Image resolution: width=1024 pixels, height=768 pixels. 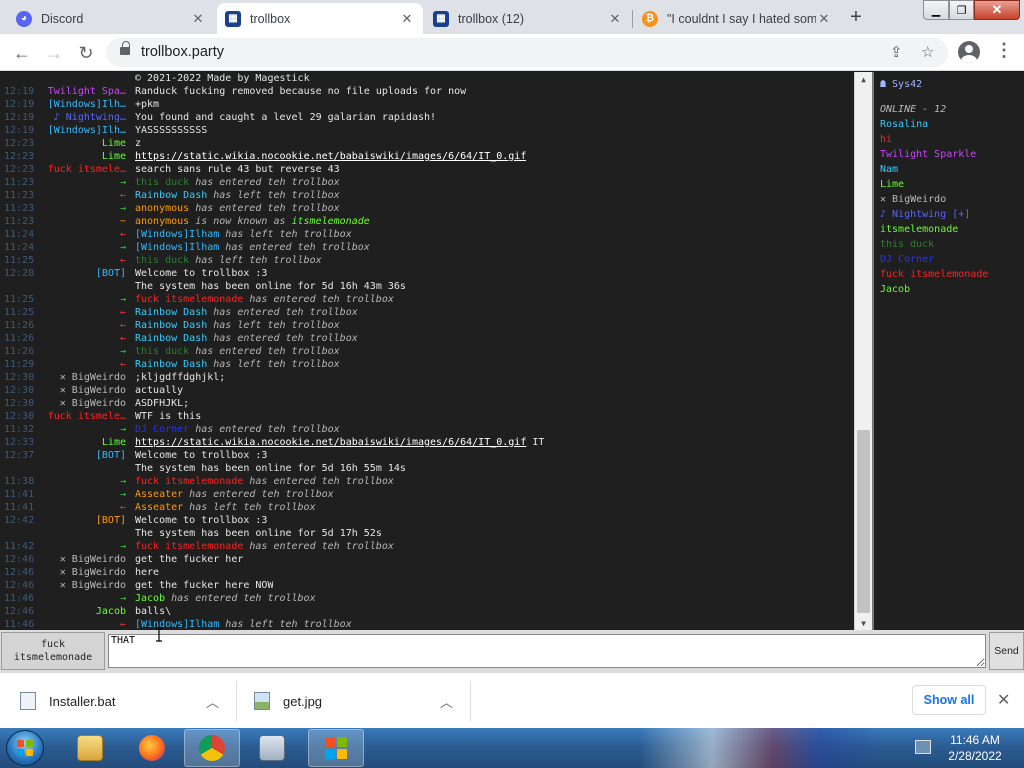 I want to click on online-user: Lime, so click(x=952, y=184).